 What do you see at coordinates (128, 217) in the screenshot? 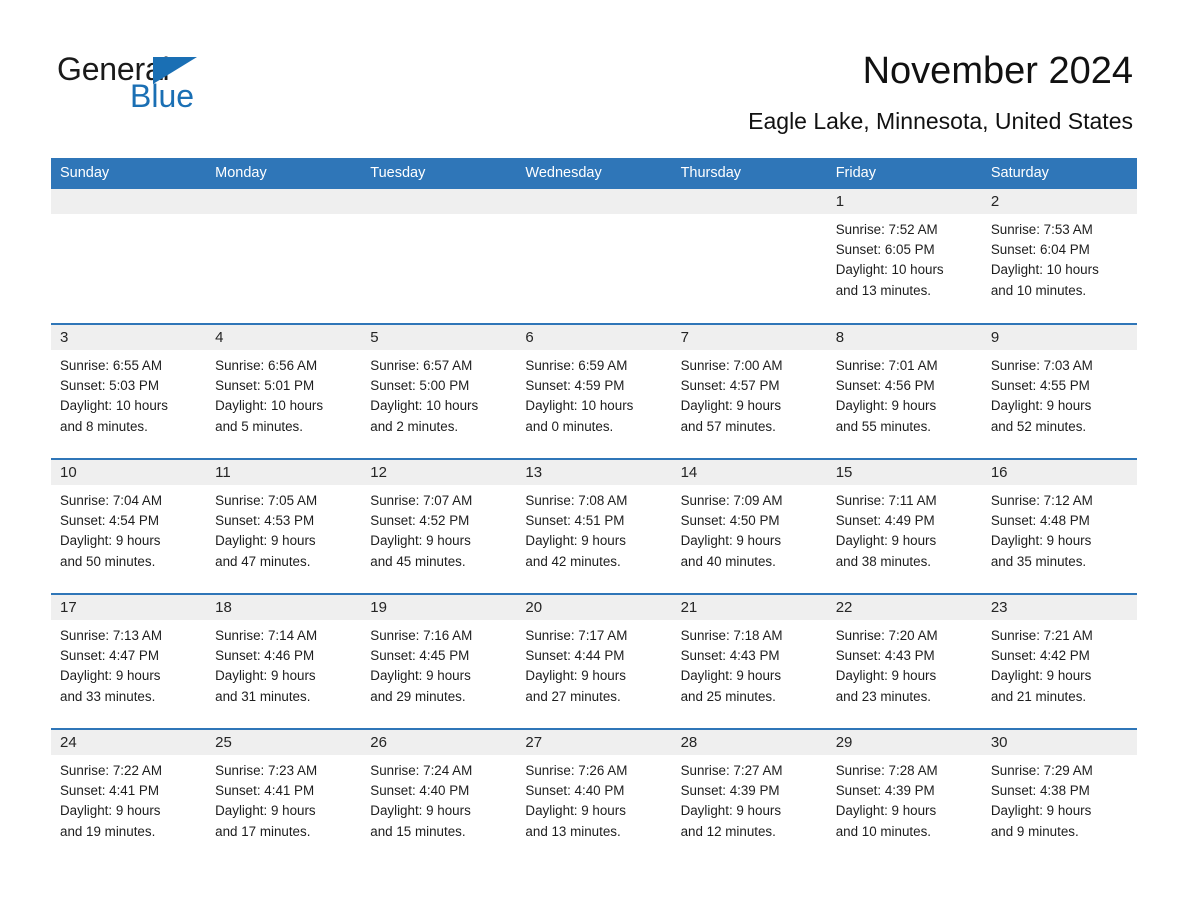
I see `day-detail-block` at bounding box center [128, 217].